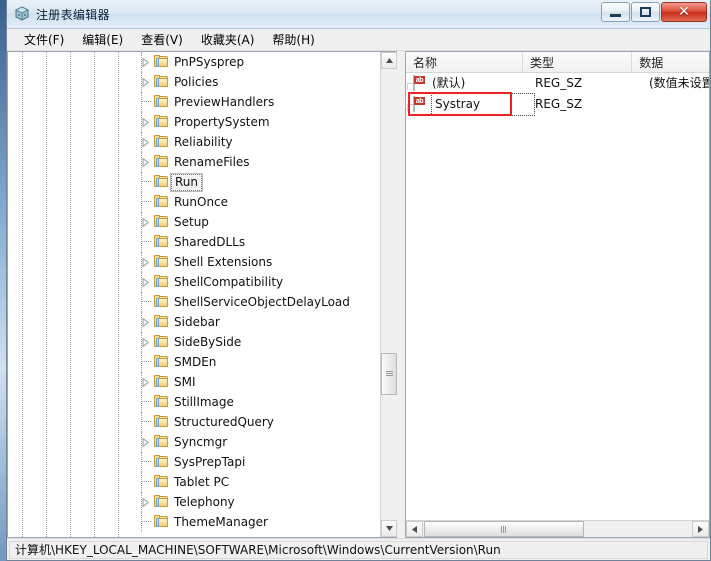  Describe the element at coordinates (203, 142) in the screenshot. I see `tree-item-label: Reliability` at that location.